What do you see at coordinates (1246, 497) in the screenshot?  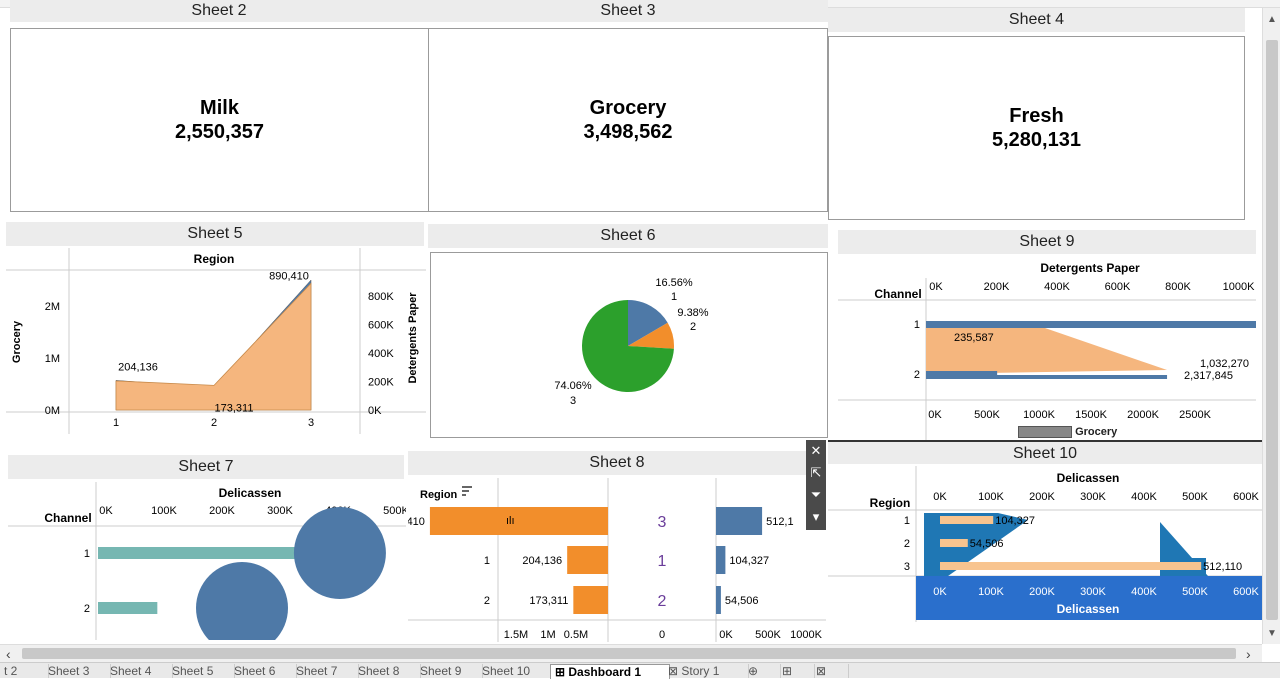 I see `top-tick-label: 600K` at bounding box center [1246, 497].